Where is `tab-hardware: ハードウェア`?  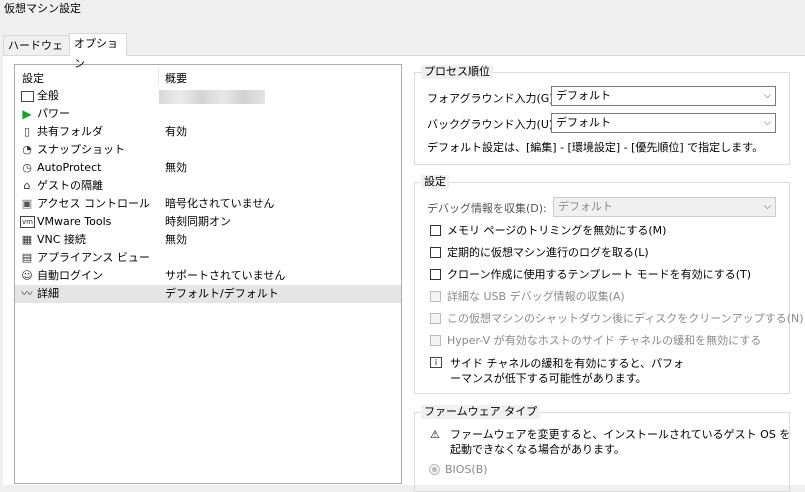 tab-hardware: ハードウェア is located at coordinates (36, 53).